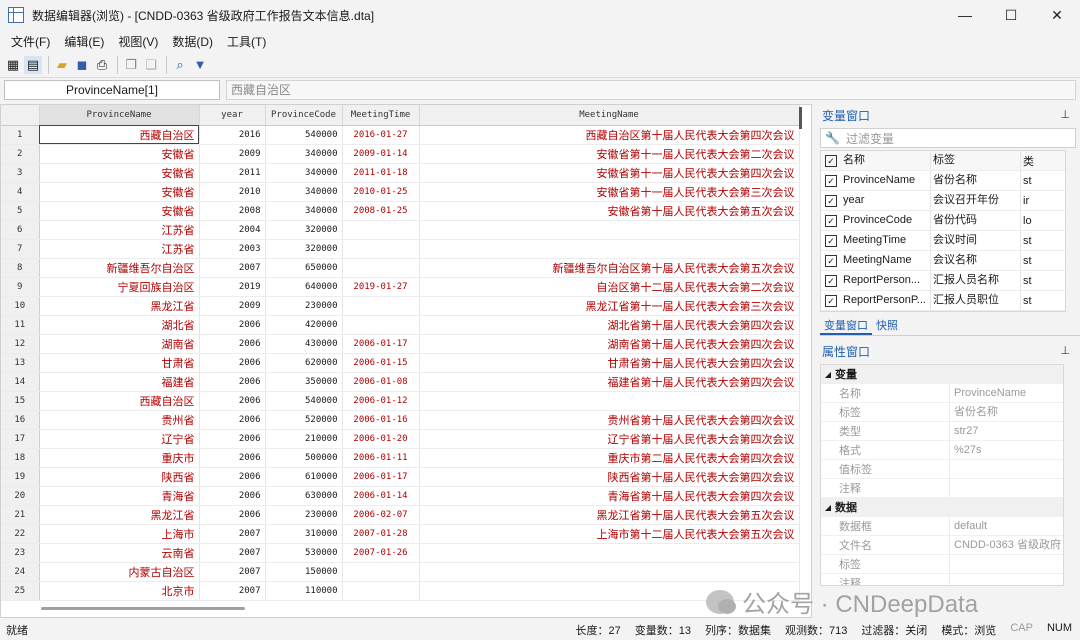 Image resolution: width=1080 pixels, height=640 pixels. I want to click on save-icon: ◼, so click(82, 65).